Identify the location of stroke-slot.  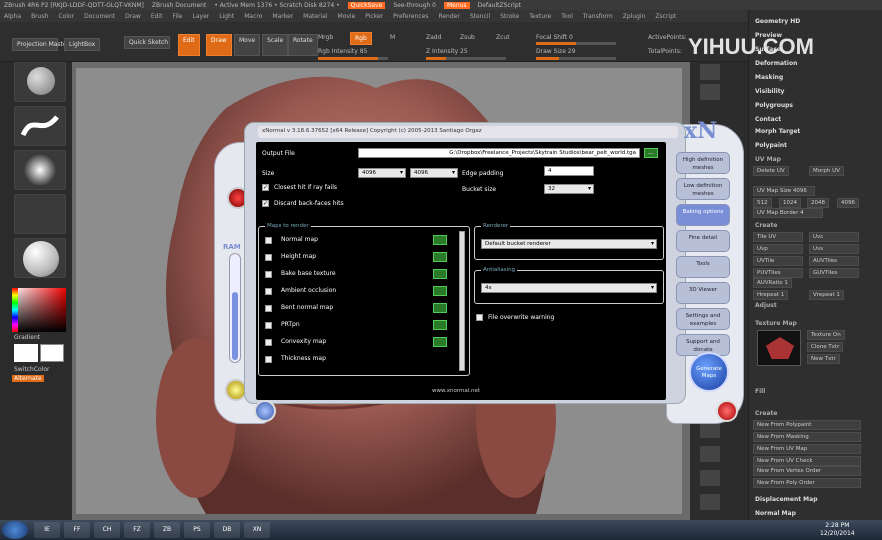
(40, 126).